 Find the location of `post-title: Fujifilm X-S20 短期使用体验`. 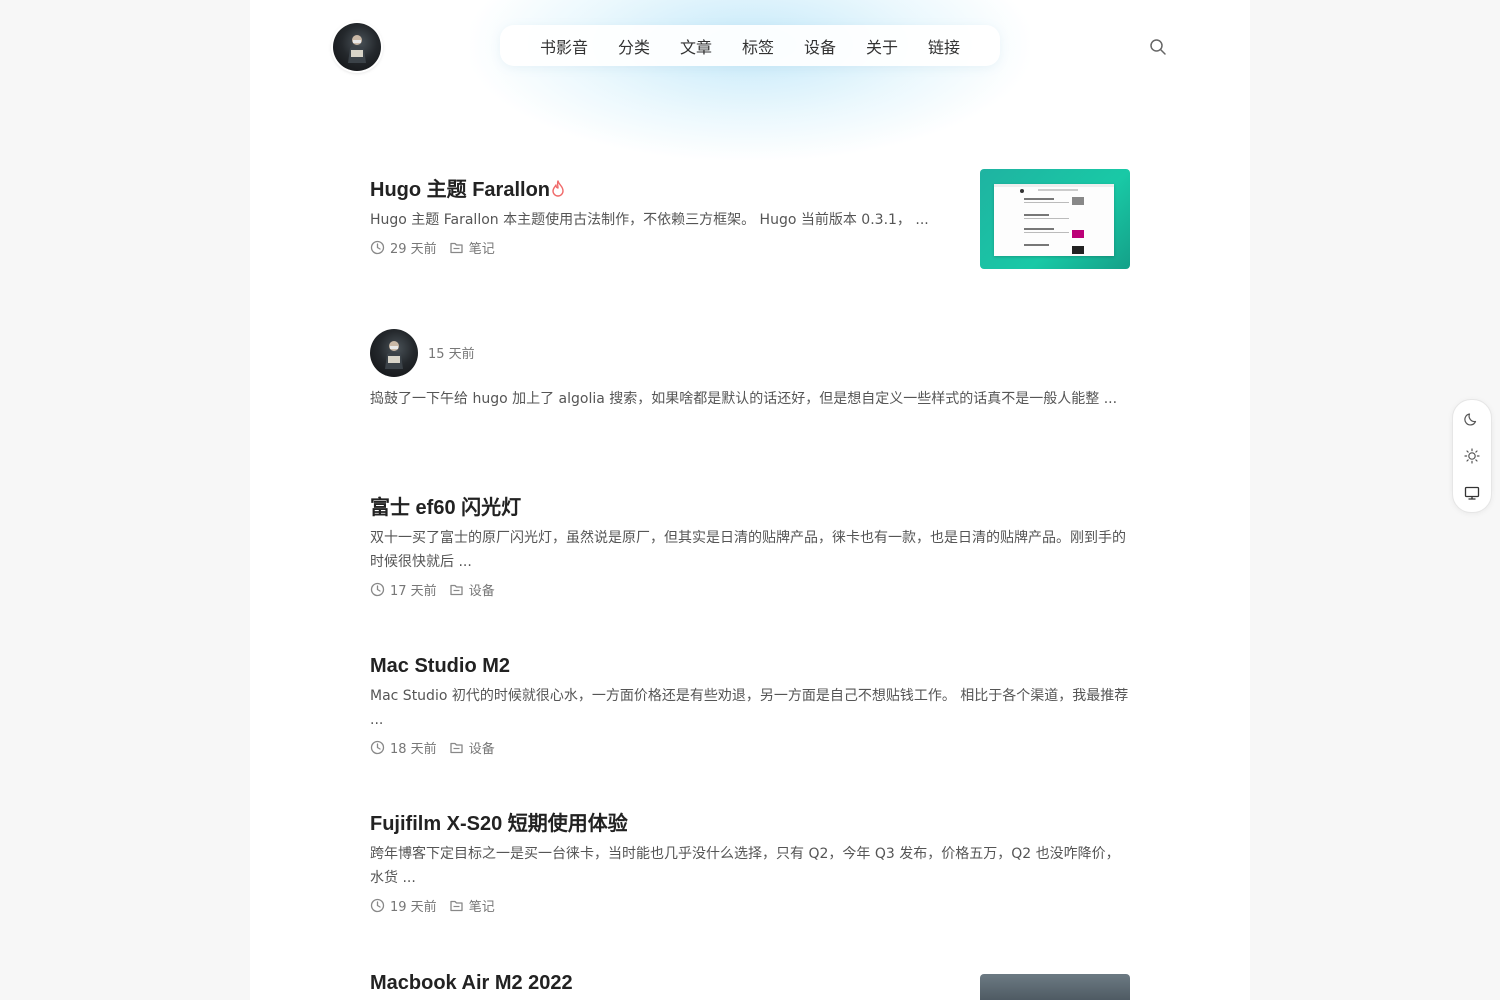

post-title: Fujifilm X-S20 短期使用体验 is located at coordinates (750, 824).